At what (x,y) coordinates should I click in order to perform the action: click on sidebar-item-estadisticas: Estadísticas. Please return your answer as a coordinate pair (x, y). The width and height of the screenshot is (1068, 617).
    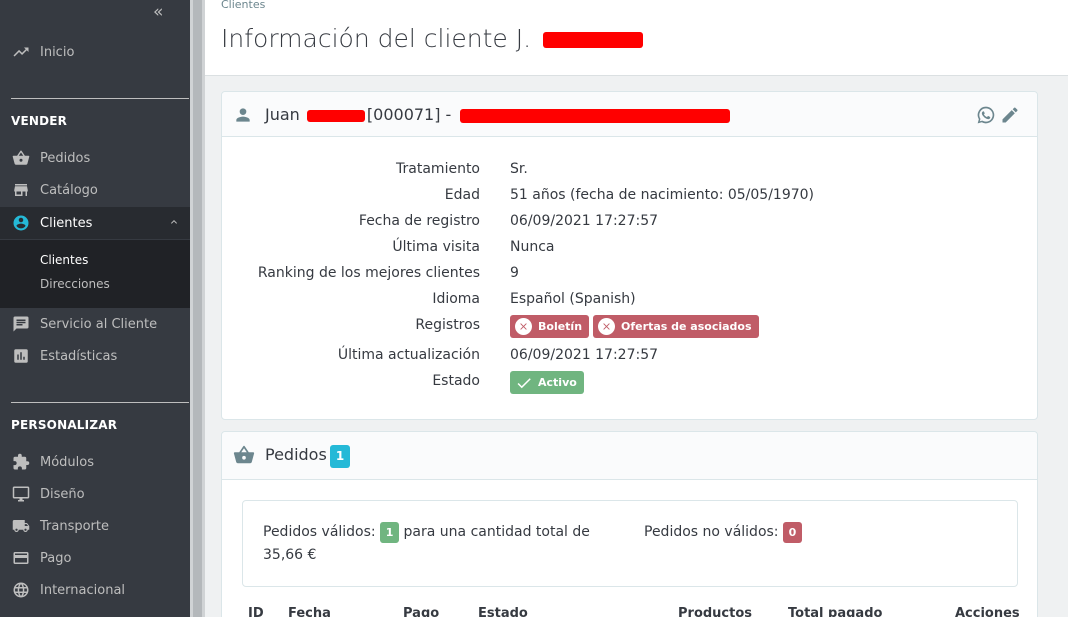
    Looking at the image, I should click on (95, 356).